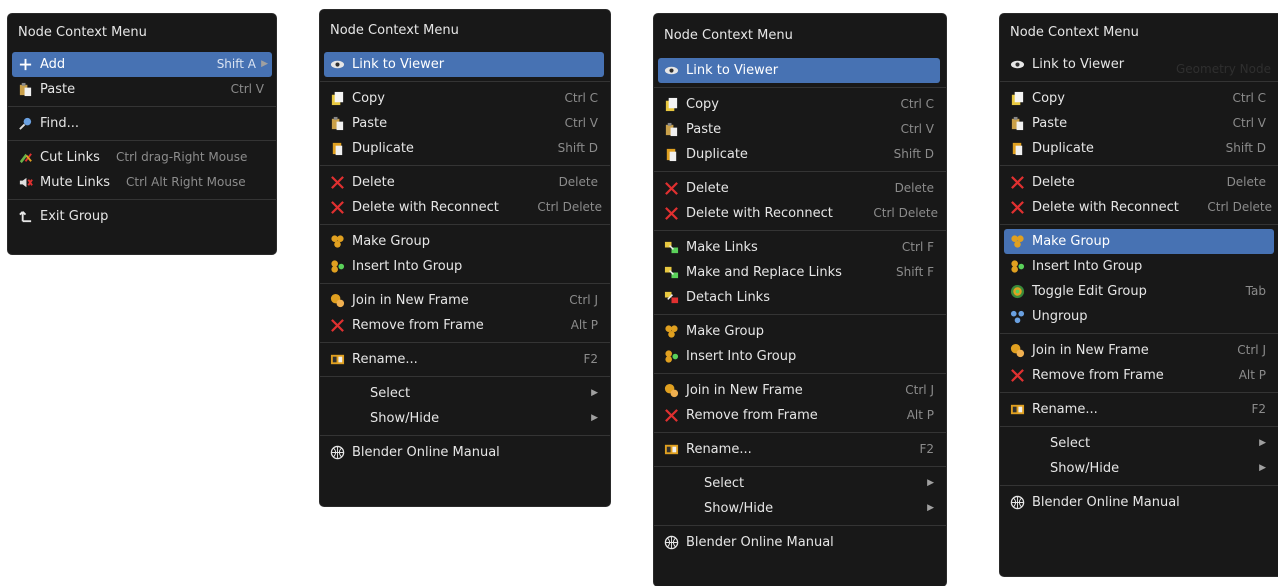 This screenshot has height=586, width=1278. What do you see at coordinates (671, 356) in the screenshot?
I see `insert-into-group-icon` at bounding box center [671, 356].